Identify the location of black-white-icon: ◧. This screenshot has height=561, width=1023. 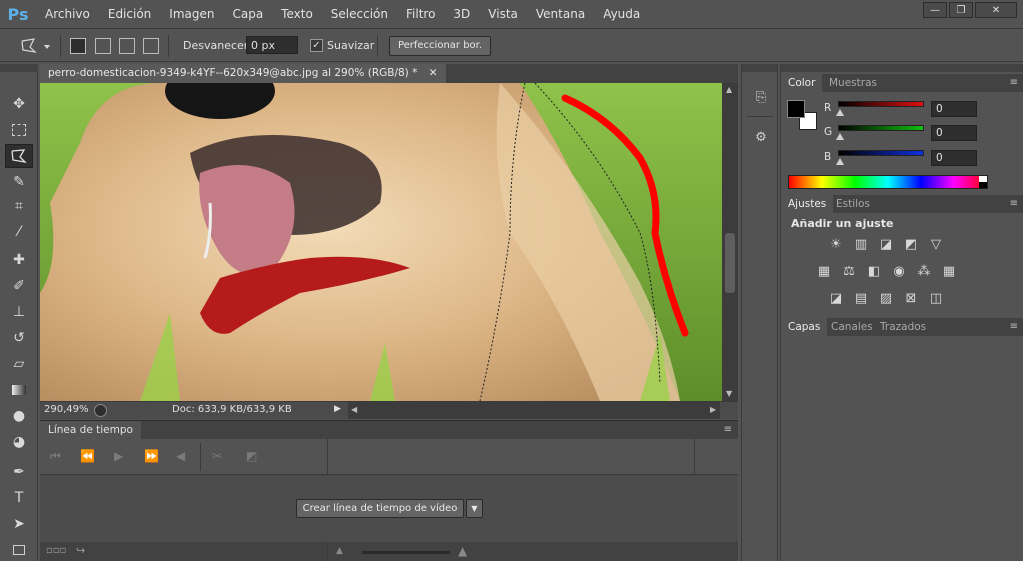
(874, 271).